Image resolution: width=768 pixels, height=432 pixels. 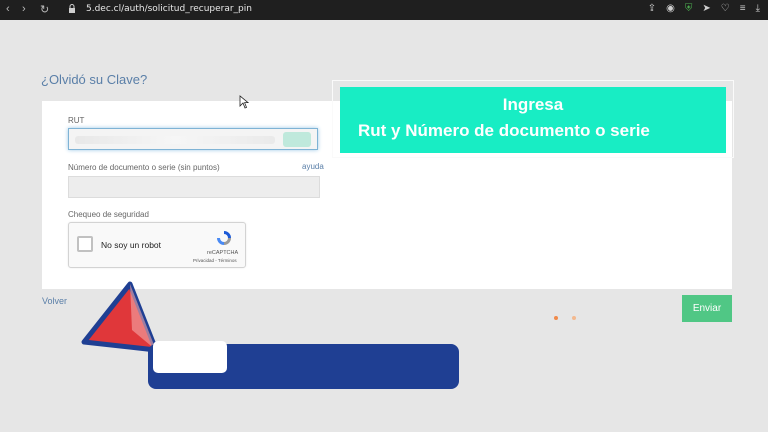 What do you see at coordinates (131, 245) in the screenshot?
I see `recaptcha-text: No soy un robot` at bounding box center [131, 245].